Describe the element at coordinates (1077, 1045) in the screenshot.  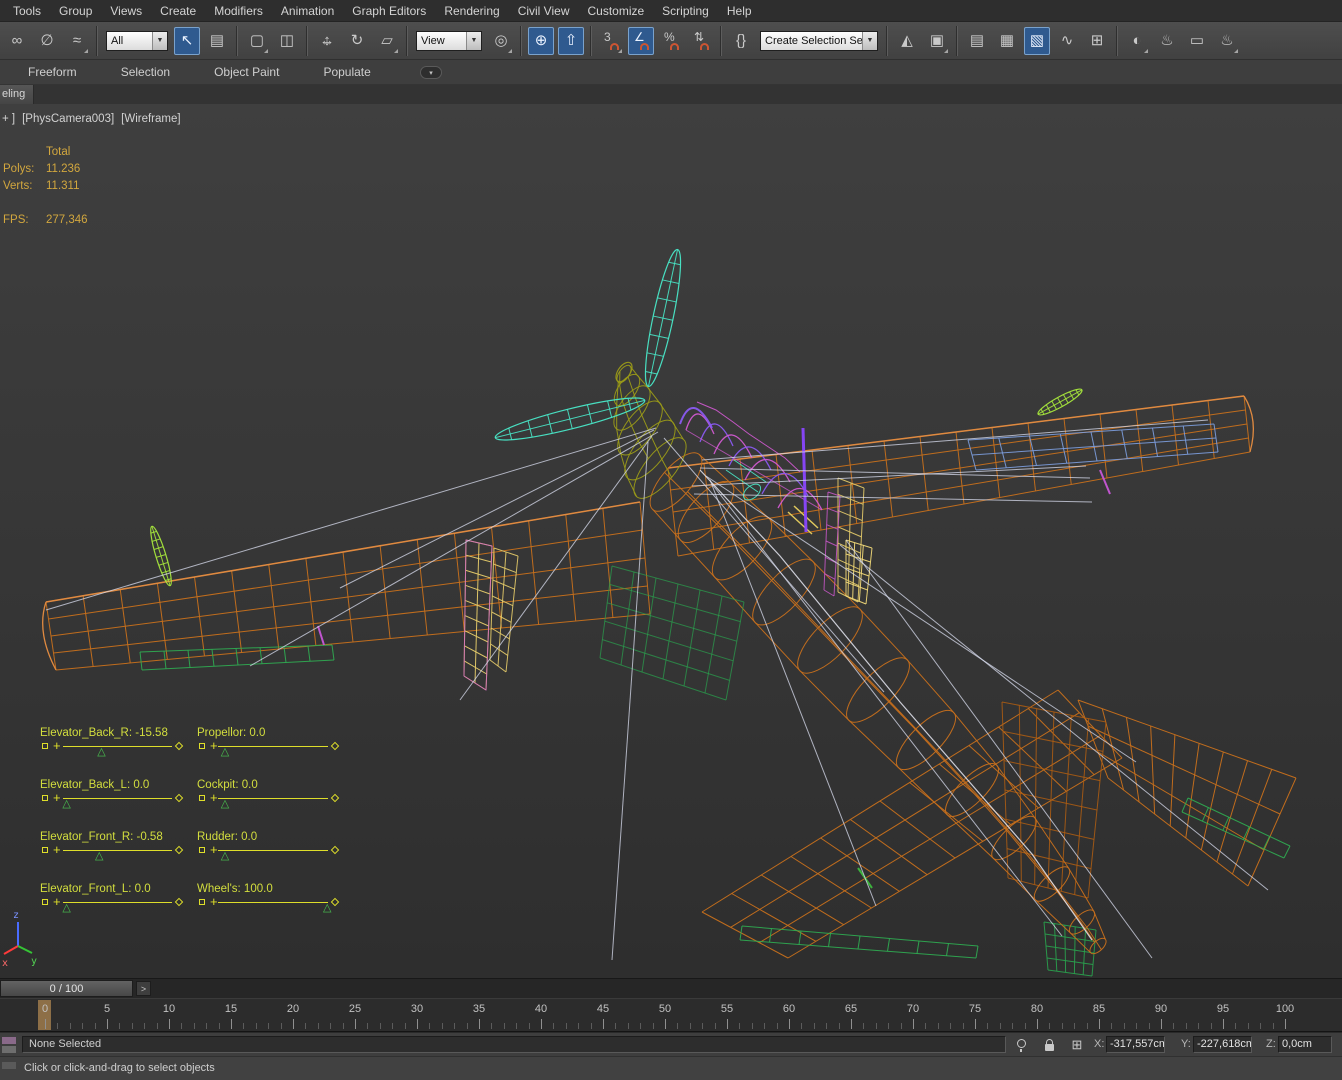
I see `absolute-mode-type-in-icon: ⊞` at that location.